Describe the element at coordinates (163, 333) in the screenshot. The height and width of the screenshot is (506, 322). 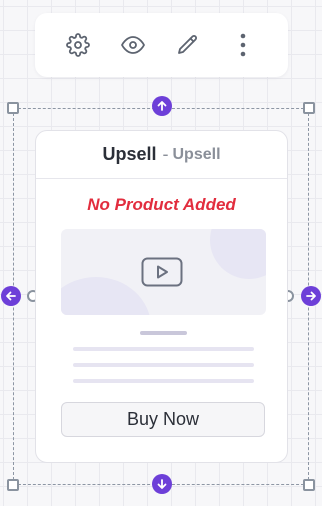
I see `title-placeholder-bar` at that location.